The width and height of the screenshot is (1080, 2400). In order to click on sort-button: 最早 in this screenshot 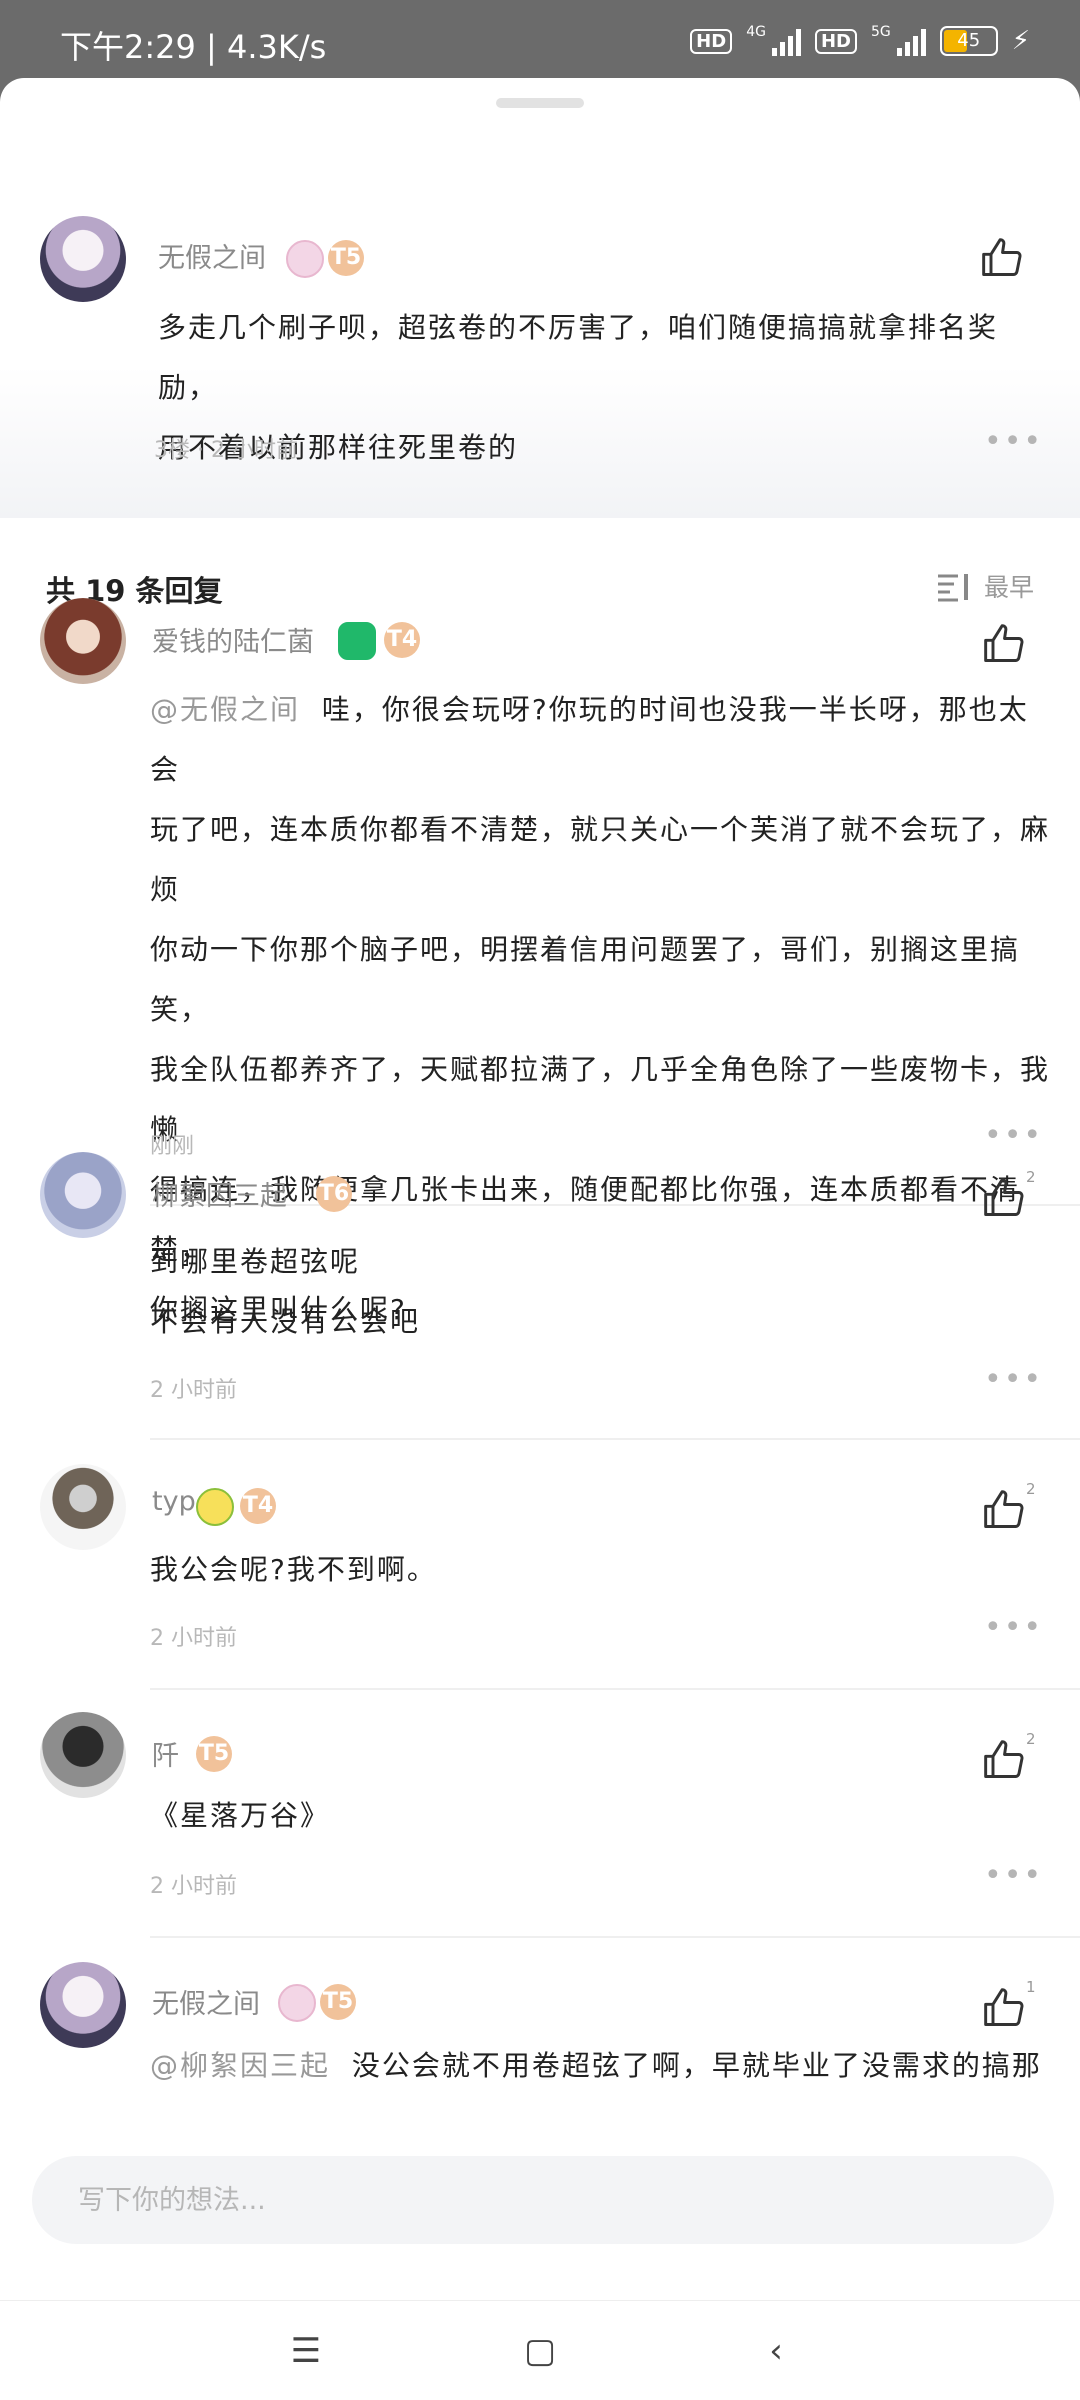, I will do `click(985, 586)`.